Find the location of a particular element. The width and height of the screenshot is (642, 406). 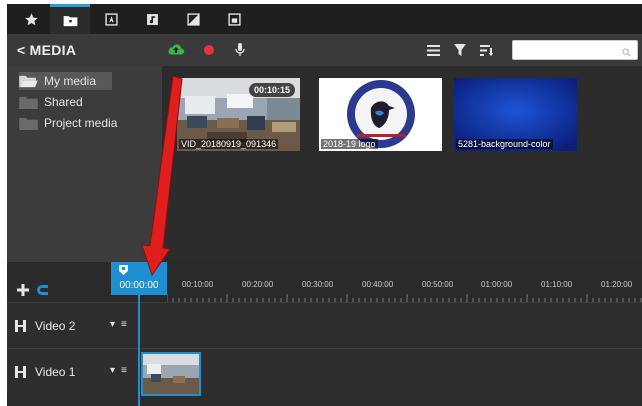

microphone-icon is located at coordinates (240, 49).